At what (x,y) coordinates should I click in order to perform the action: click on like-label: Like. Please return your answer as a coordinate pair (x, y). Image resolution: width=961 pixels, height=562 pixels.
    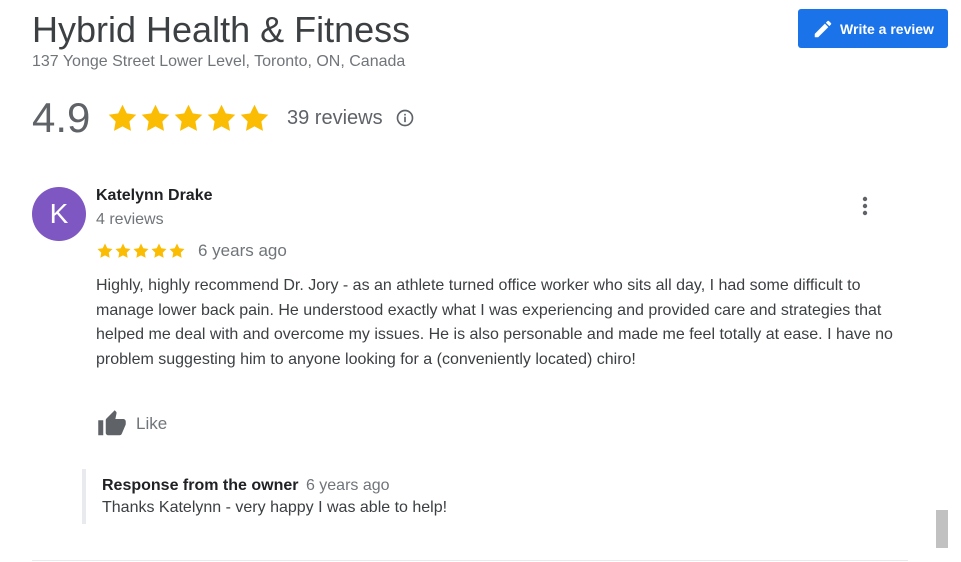
    Looking at the image, I should click on (152, 423).